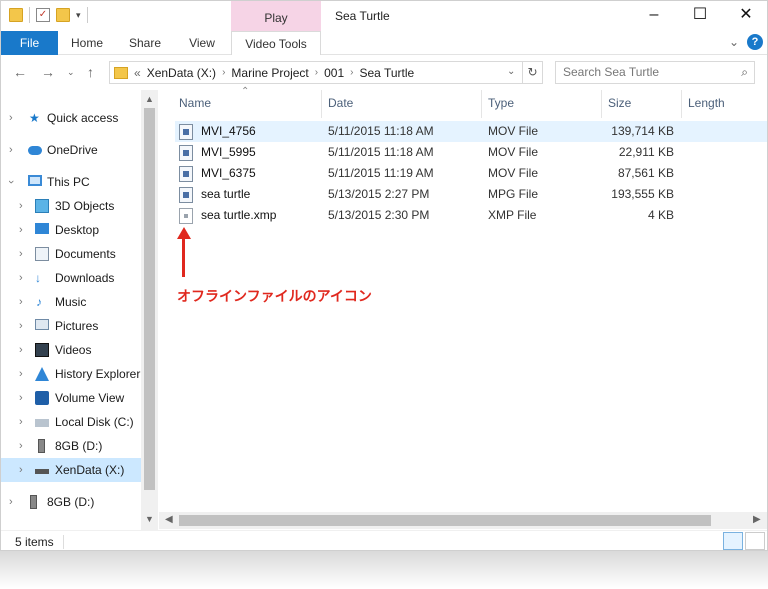 The height and width of the screenshot is (589, 768). Describe the element at coordinates (71, 302) in the screenshot. I see `nav-item-music: › ♪ Music` at that location.